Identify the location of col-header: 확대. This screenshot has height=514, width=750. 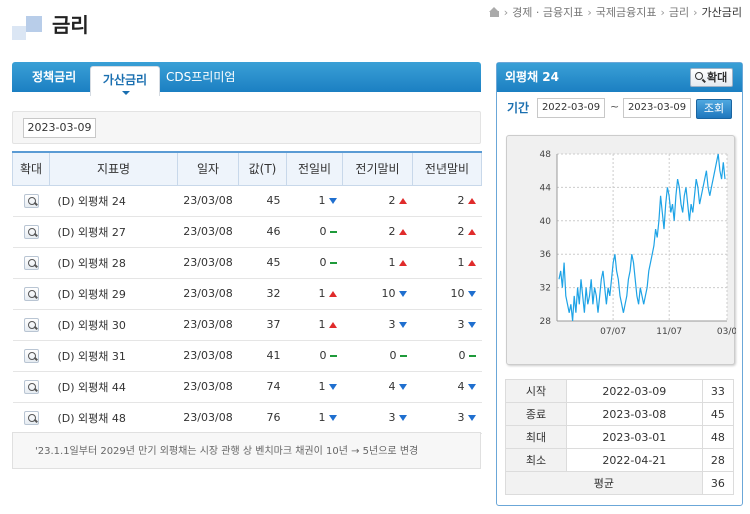
(31, 168).